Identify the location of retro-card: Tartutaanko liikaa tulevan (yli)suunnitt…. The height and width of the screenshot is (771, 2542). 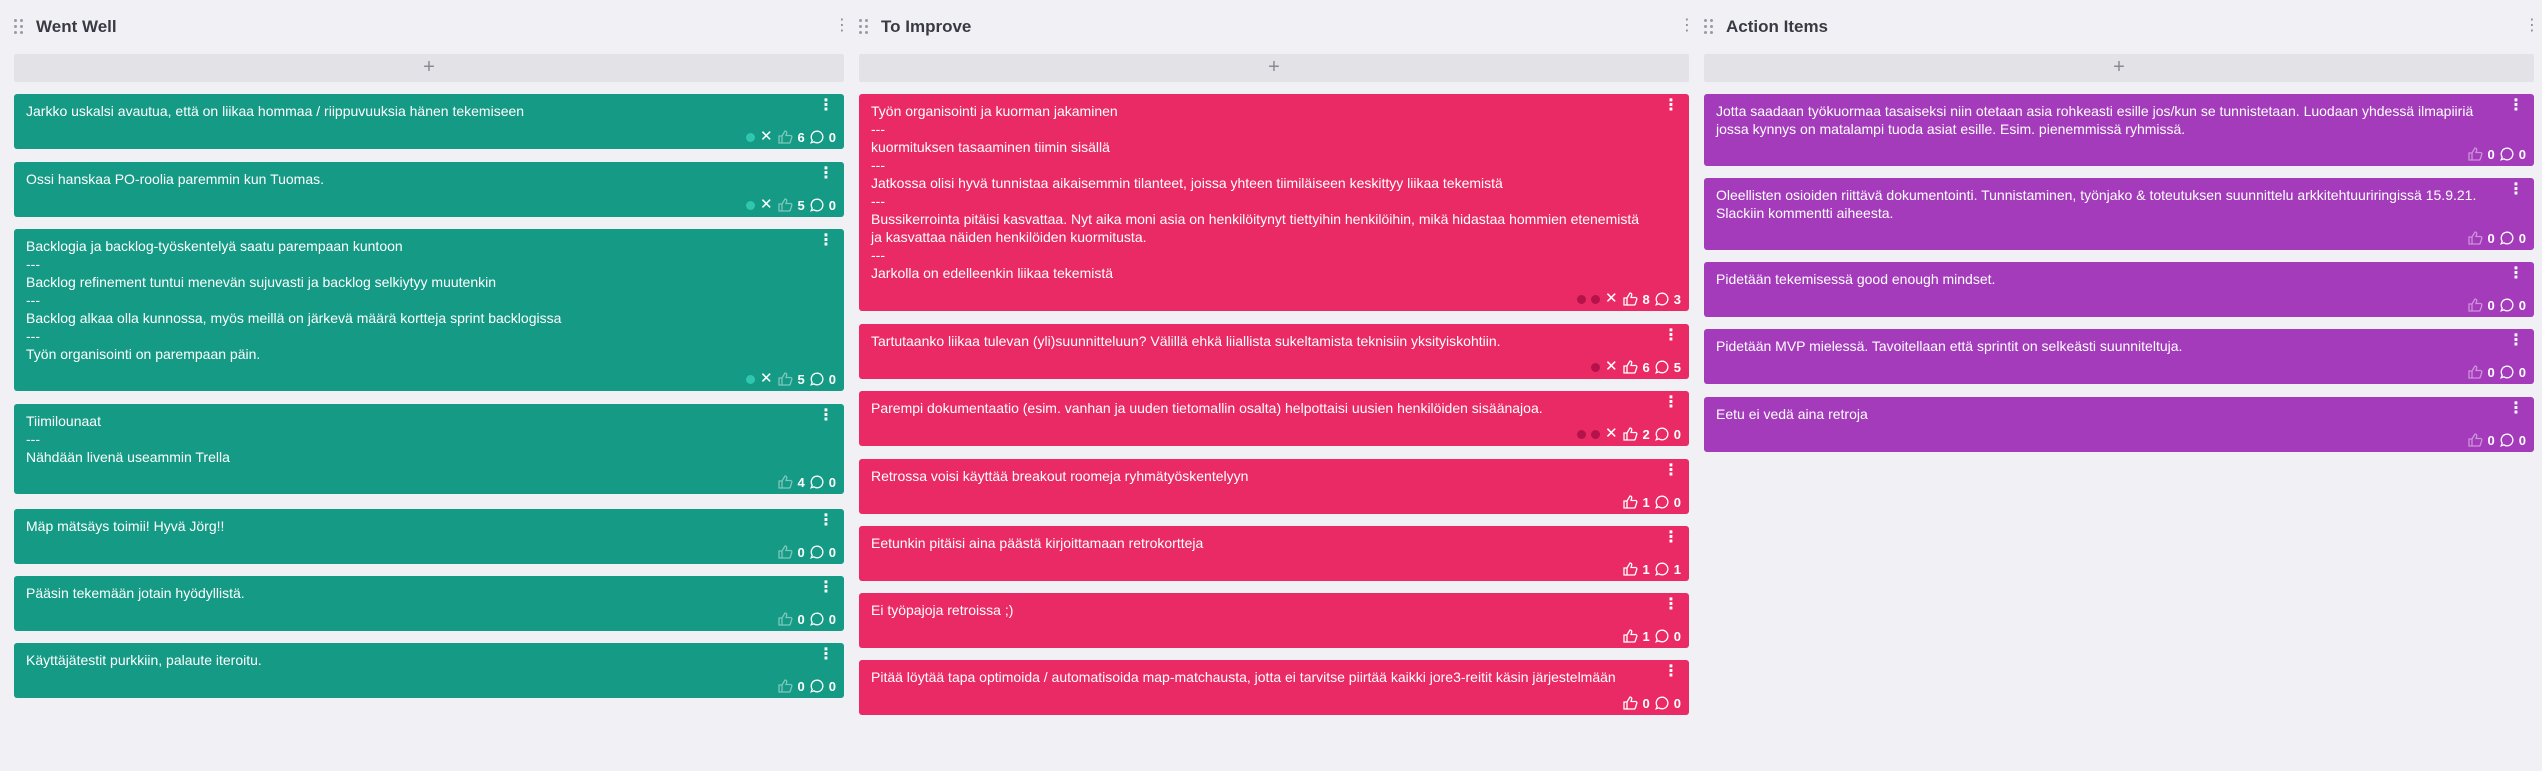
(1274, 351).